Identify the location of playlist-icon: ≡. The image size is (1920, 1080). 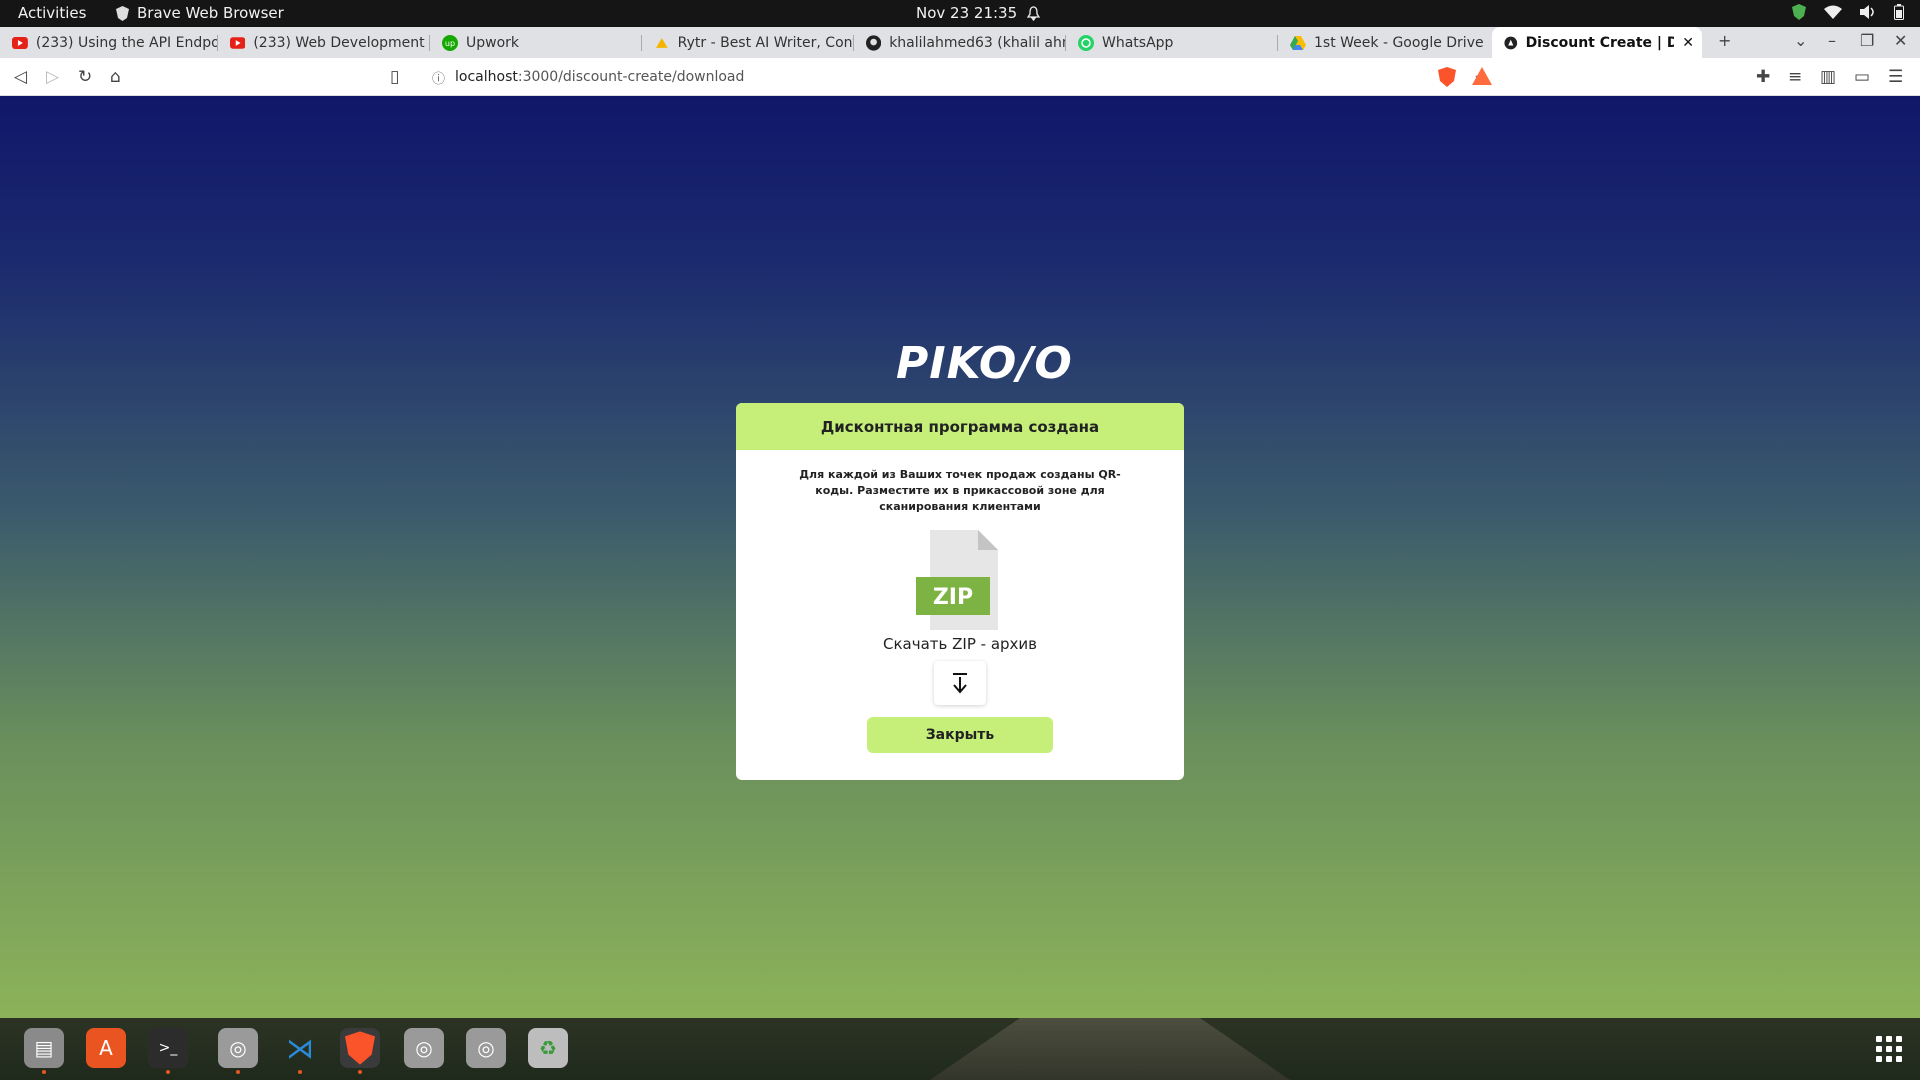
(1795, 77).